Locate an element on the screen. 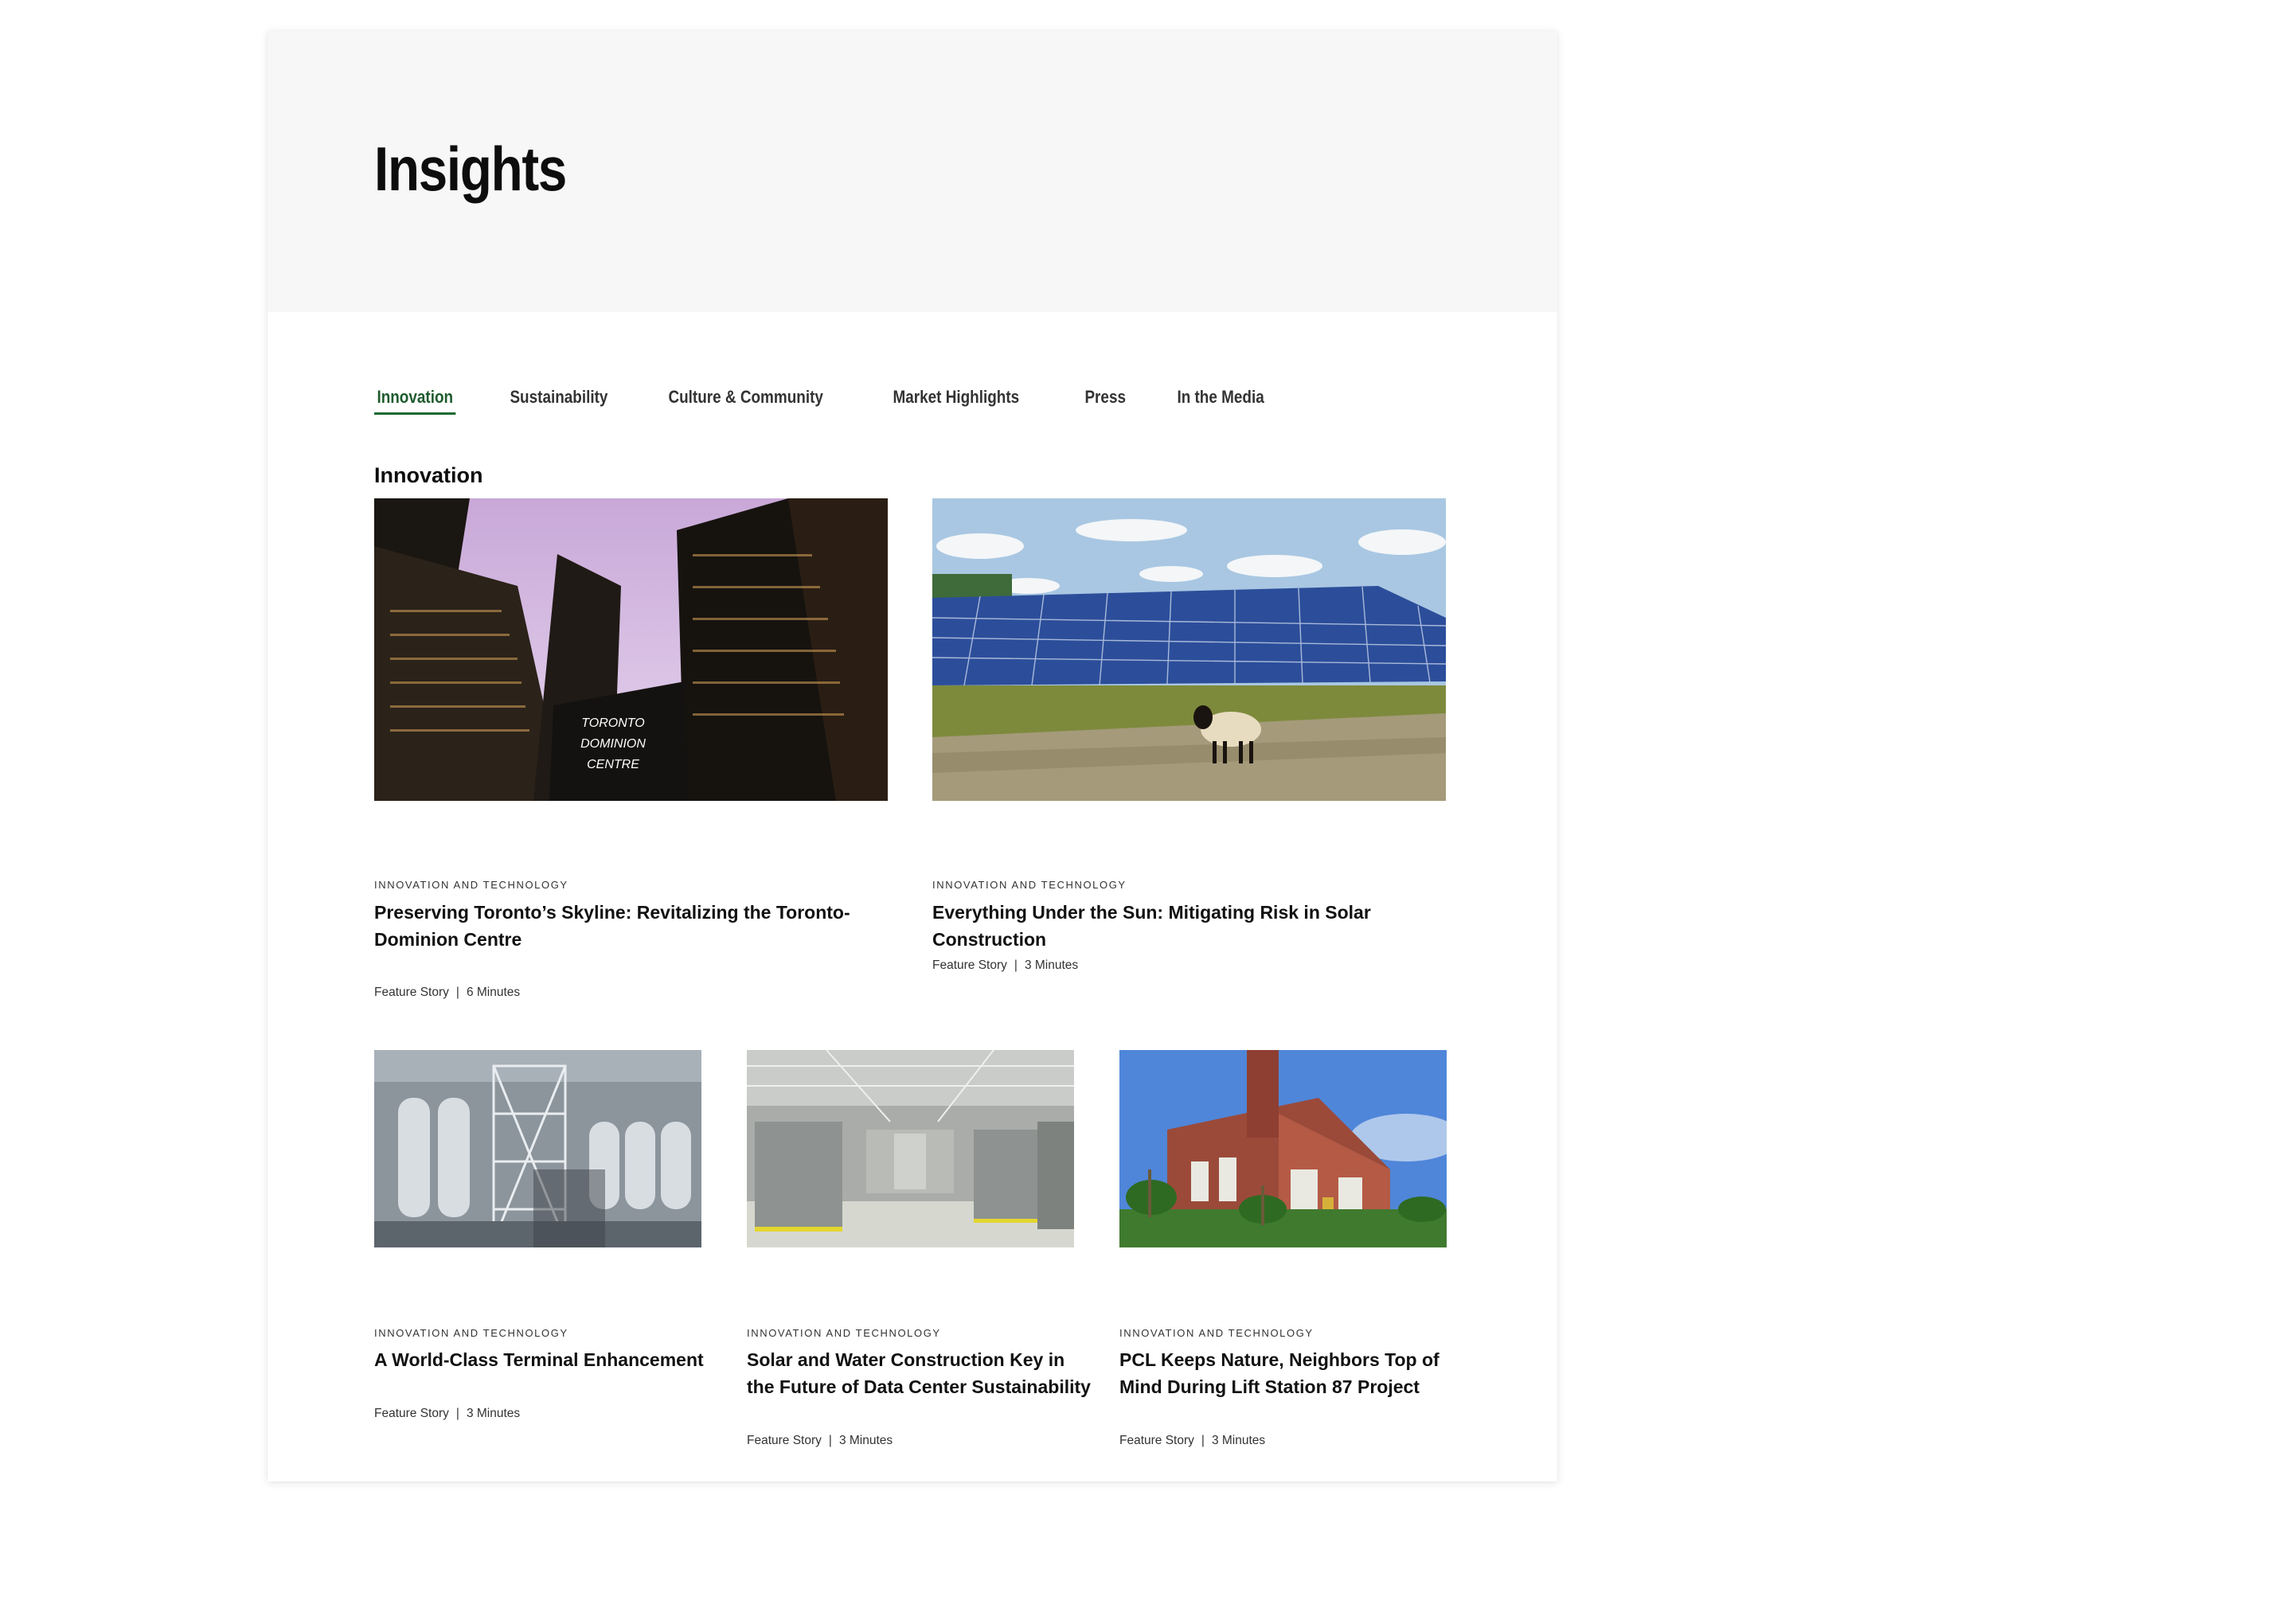 The height and width of the screenshot is (1624, 2293). article-meta: Feature Story | 6 Minutes is located at coordinates (447, 993).